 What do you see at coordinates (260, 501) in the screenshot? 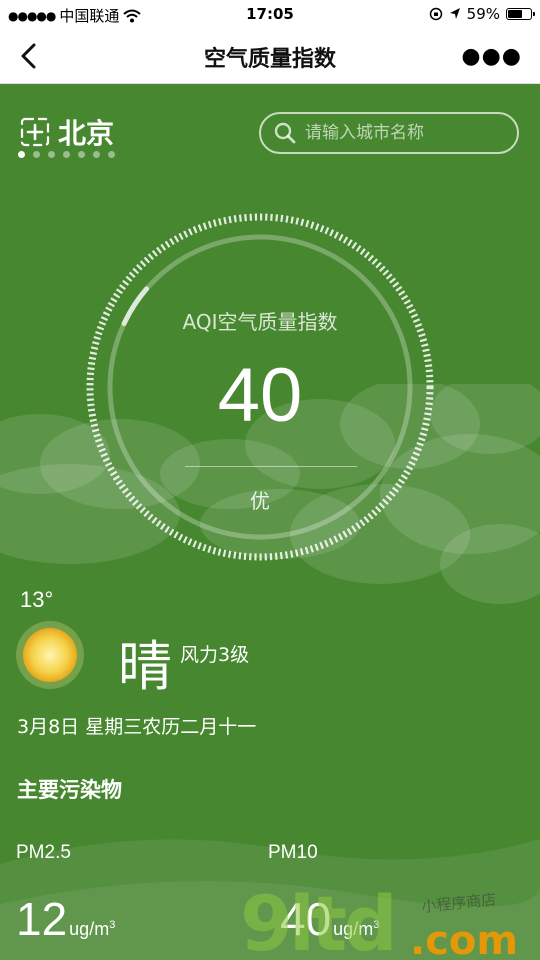
I see `aqi-level: 优` at bounding box center [260, 501].